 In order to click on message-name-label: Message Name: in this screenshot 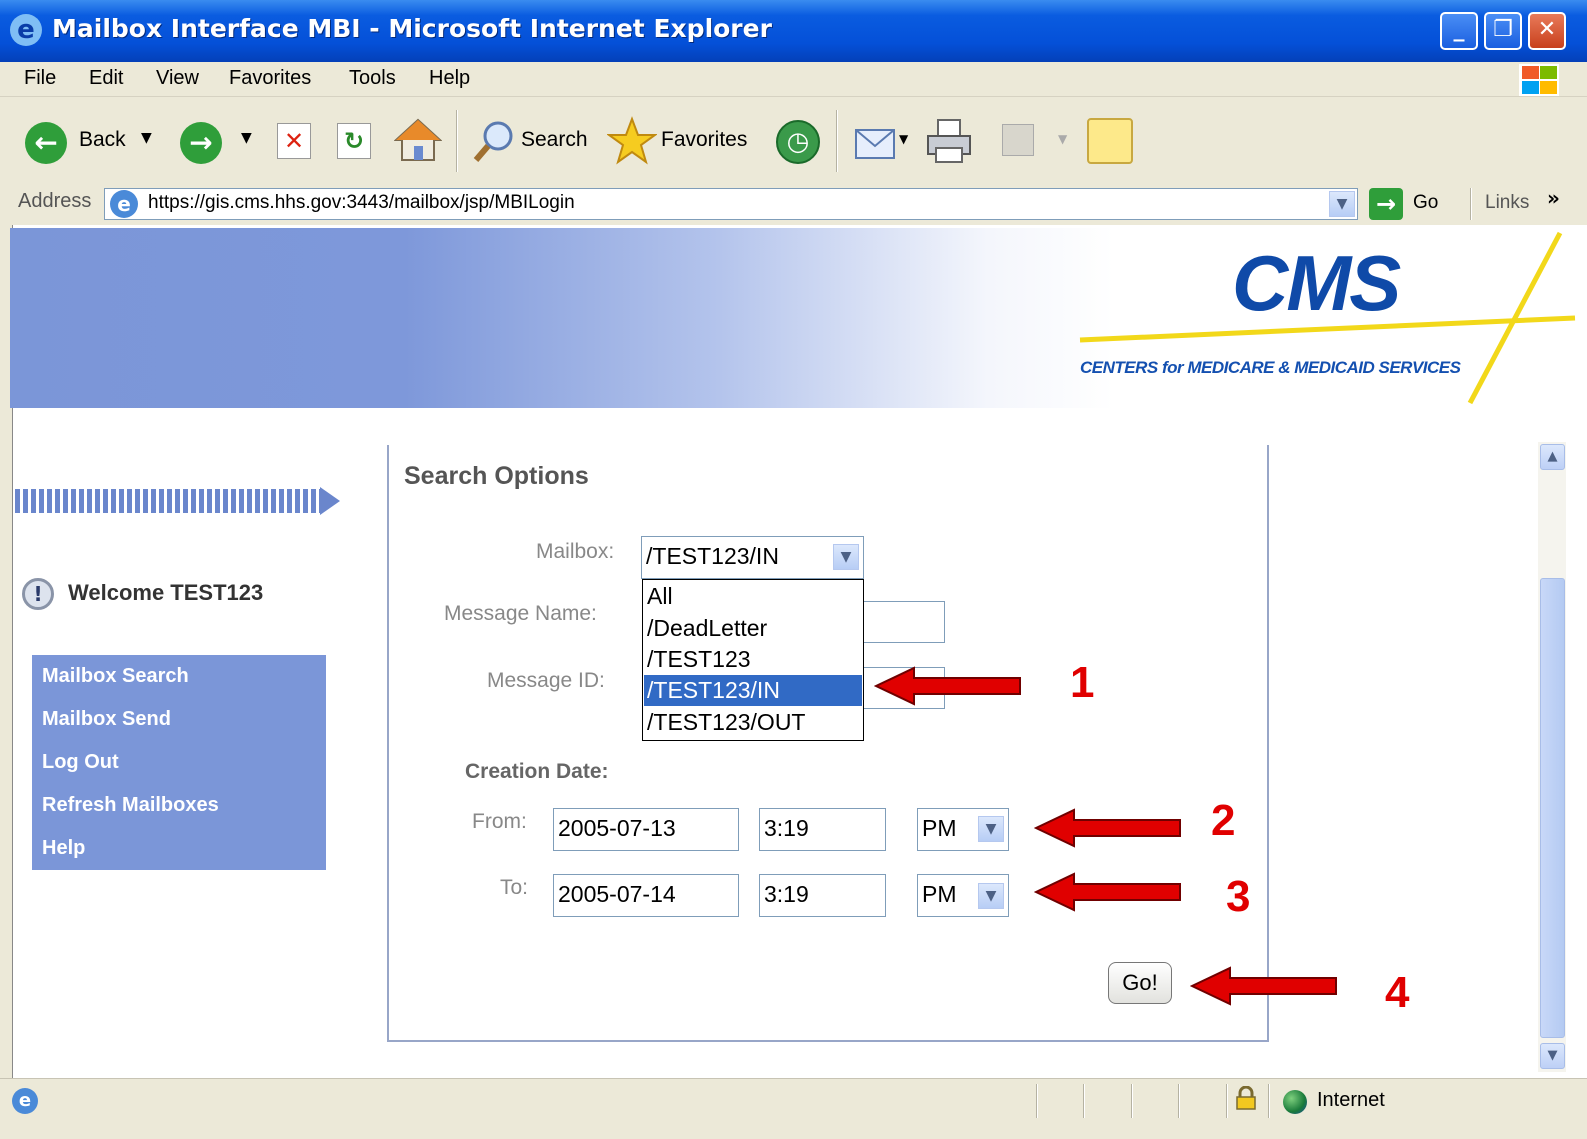, I will do `click(520, 613)`.